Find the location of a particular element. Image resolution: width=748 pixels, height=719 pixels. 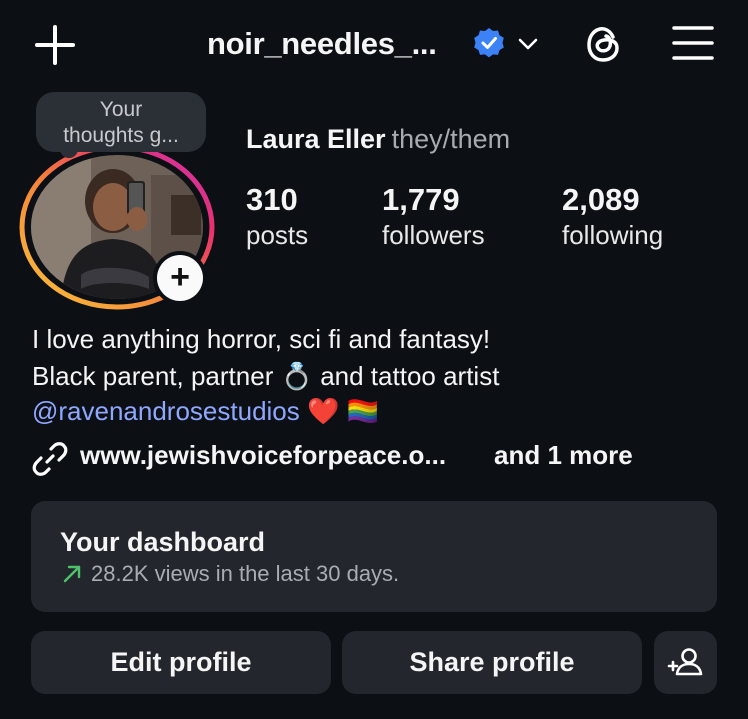

ring-emoji: 💍 is located at coordinates (296, 376).